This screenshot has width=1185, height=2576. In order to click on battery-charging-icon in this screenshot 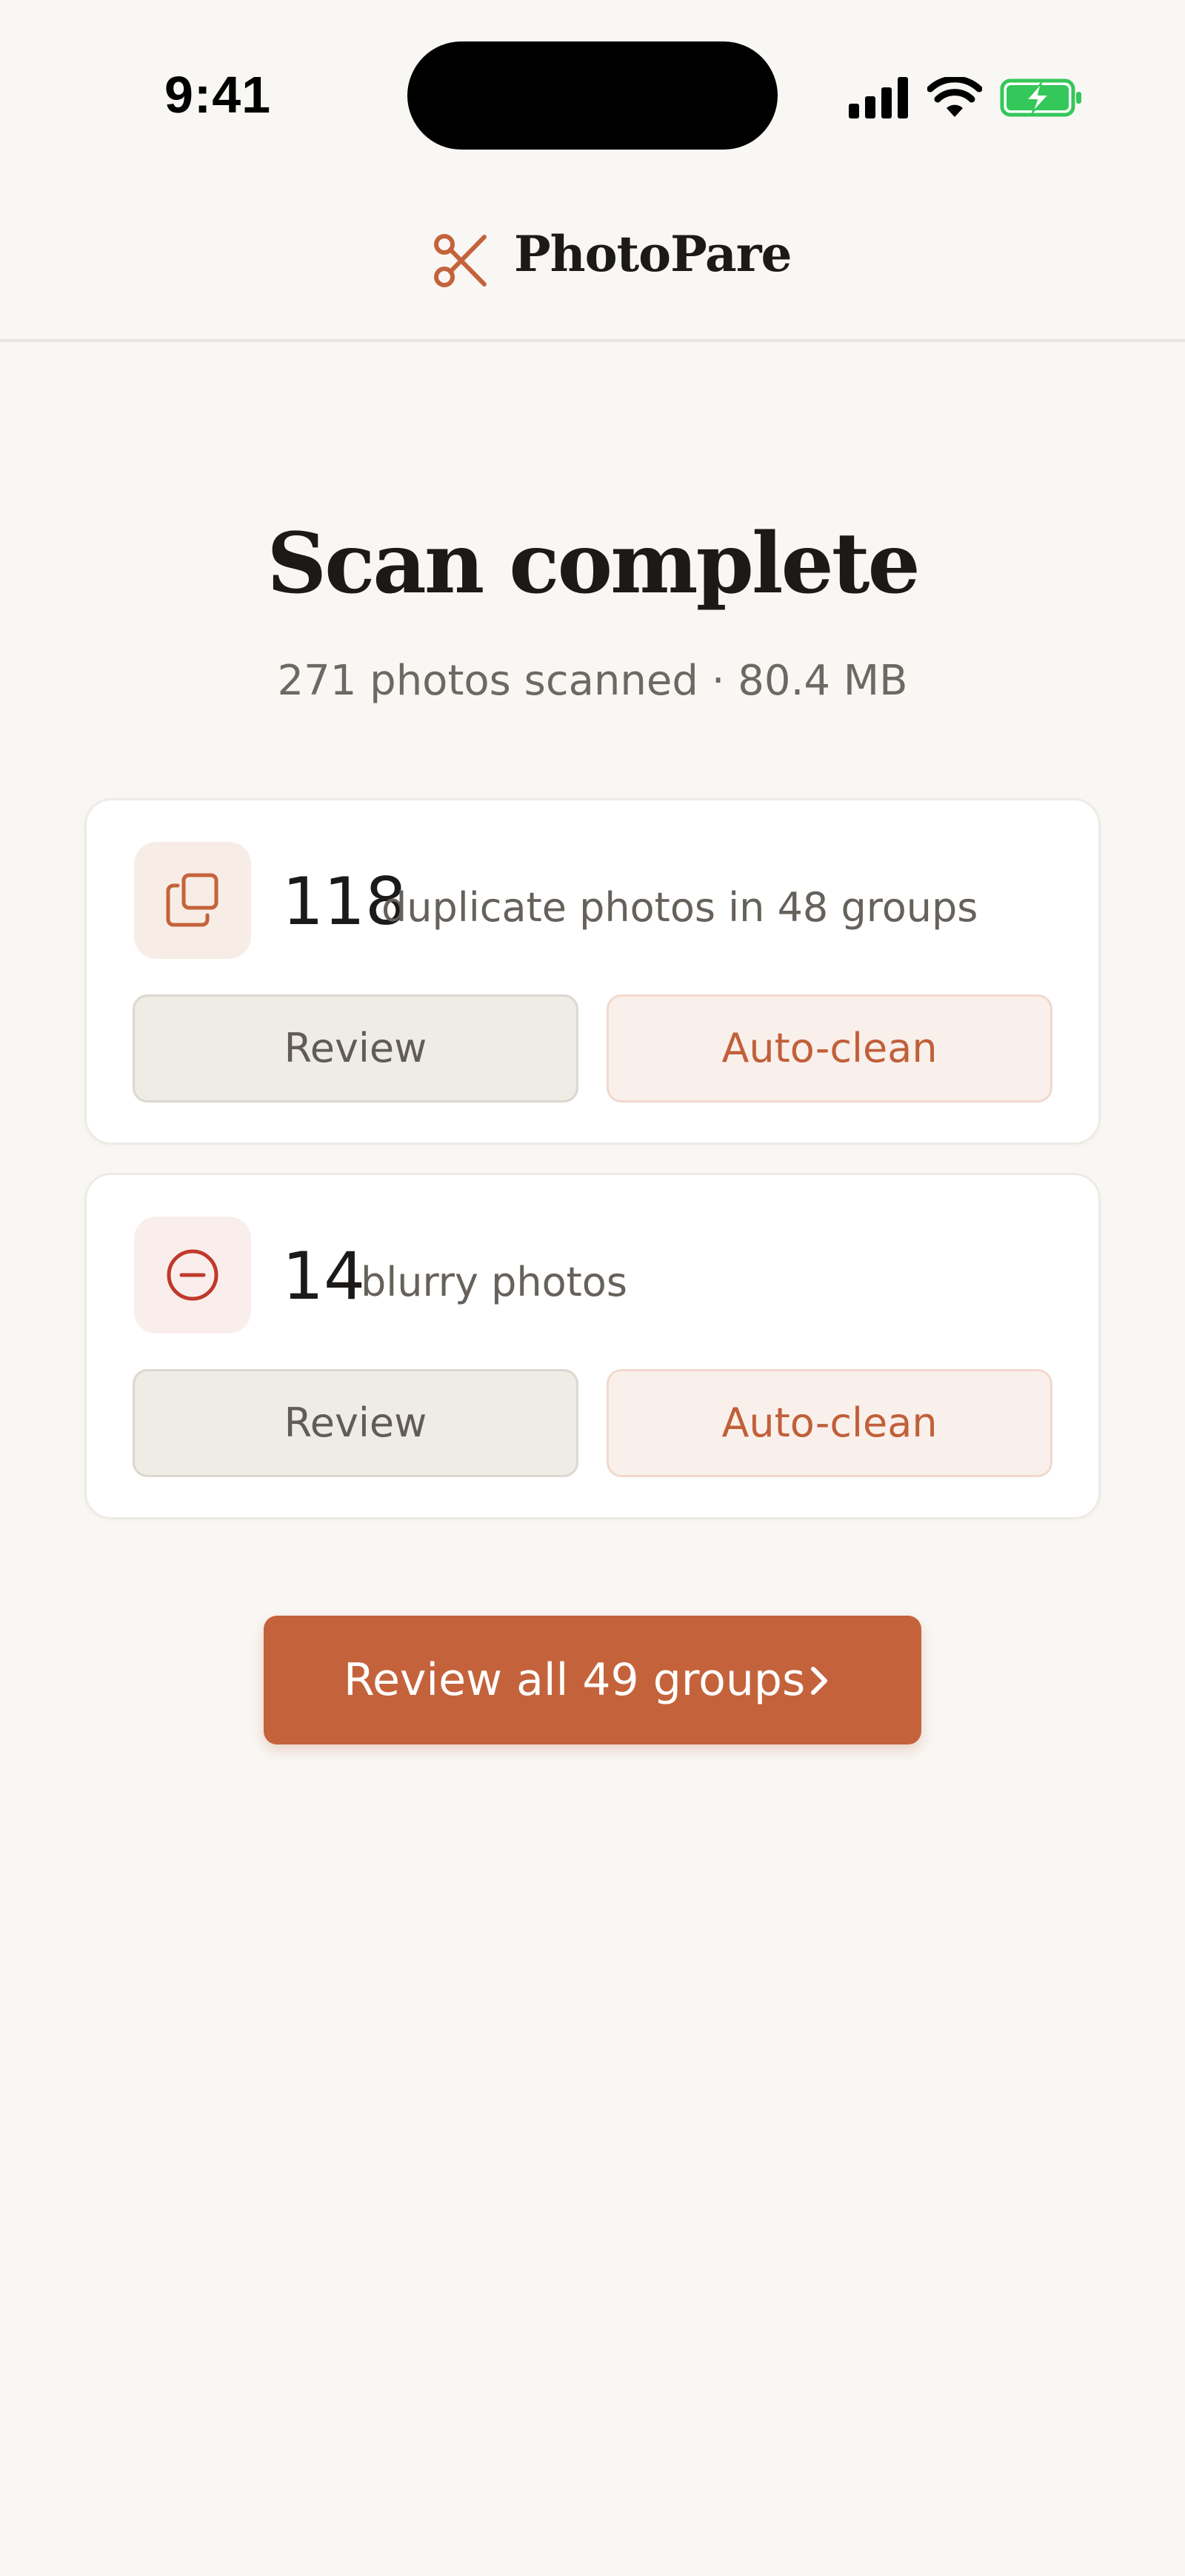, I will do `click(1040, 97)`.